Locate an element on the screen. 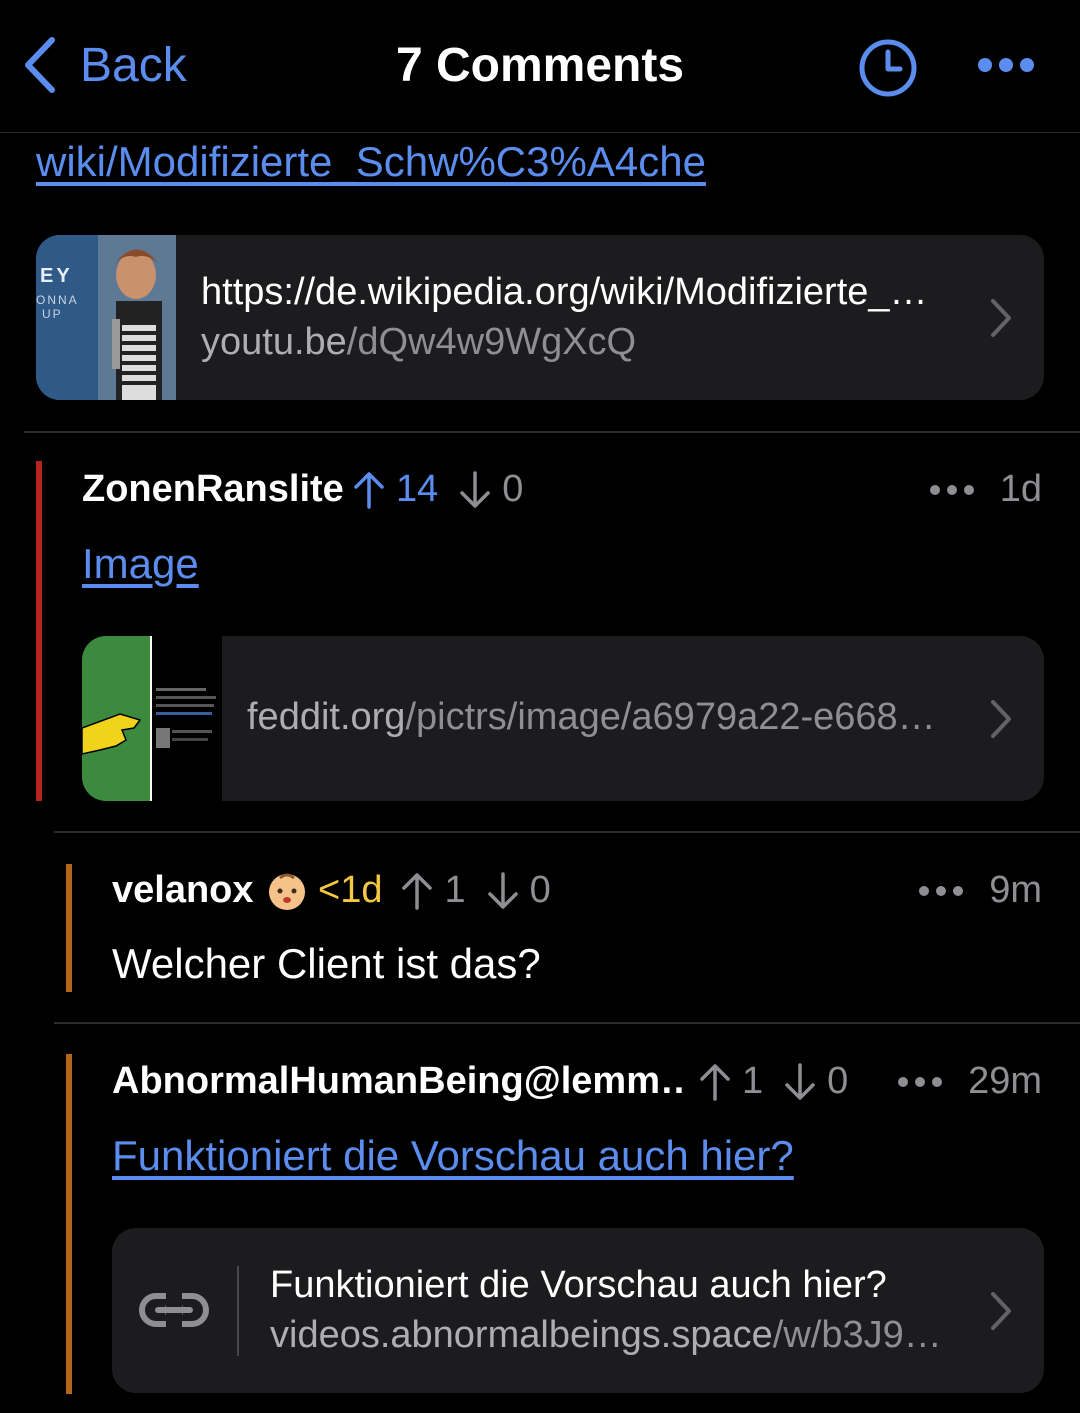  card-url: youtu.be/dQw4w9WgXcQ is located at coordinates (588, 342).